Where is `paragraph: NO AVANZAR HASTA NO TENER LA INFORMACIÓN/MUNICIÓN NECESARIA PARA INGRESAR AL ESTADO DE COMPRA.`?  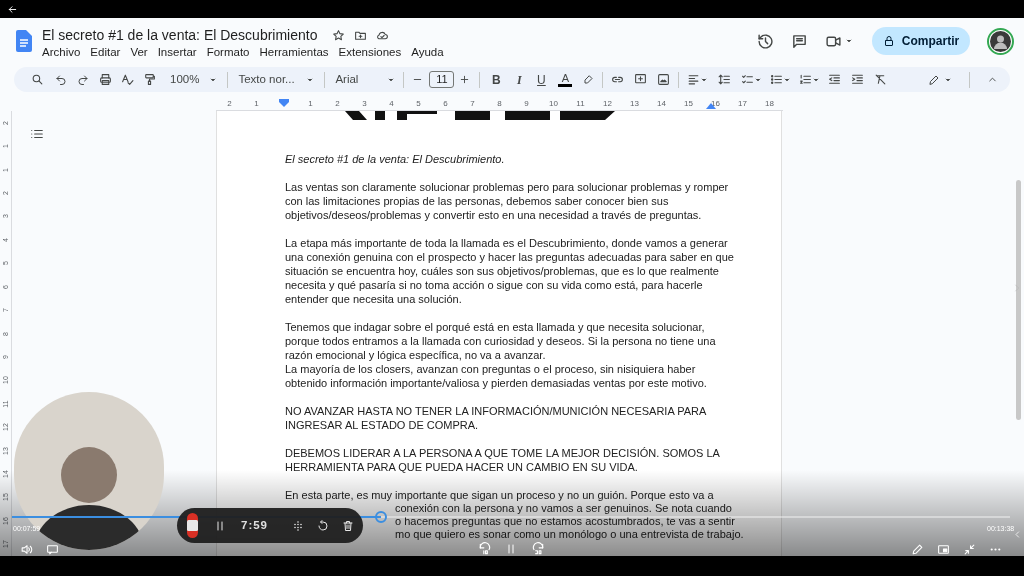 paragraph: NO AVANZAR HASTA NO TENER LA INFORMACIÓN/MUNICIÓN NECESARIA PARA INGRESAR AL ESTADO DE COMPRA. is located at coordinates (496, 418).